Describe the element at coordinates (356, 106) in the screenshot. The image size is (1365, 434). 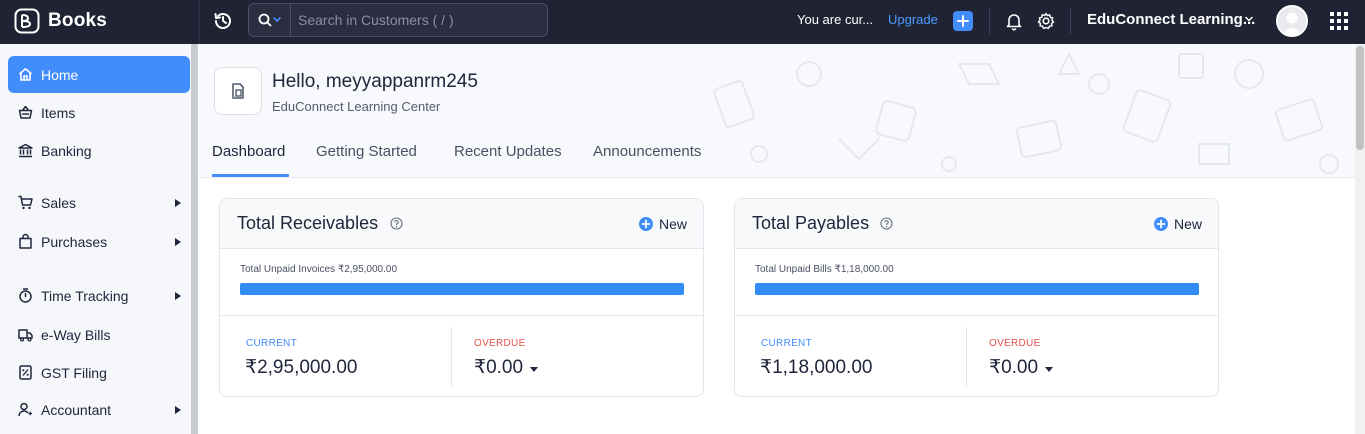
I see `organization-name: EduConnect Learning Center` at that location.